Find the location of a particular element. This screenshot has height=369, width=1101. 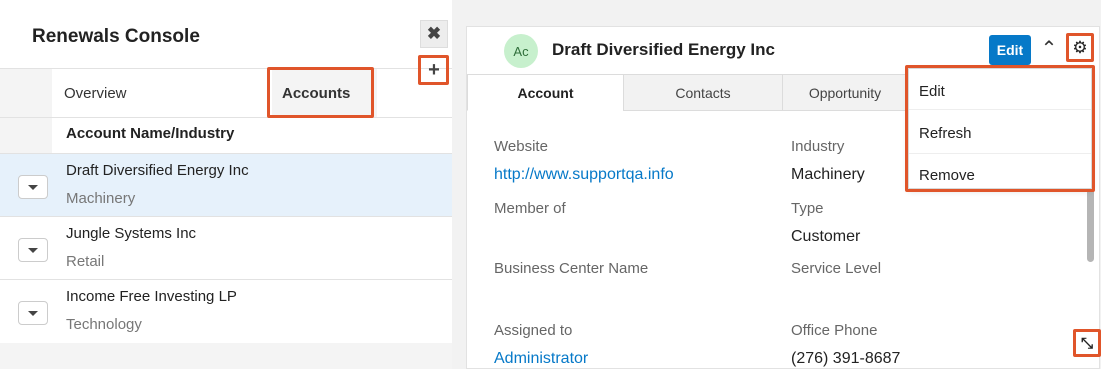

chevron-up-icon: ⌃ is located at coordinates (1049, 48).